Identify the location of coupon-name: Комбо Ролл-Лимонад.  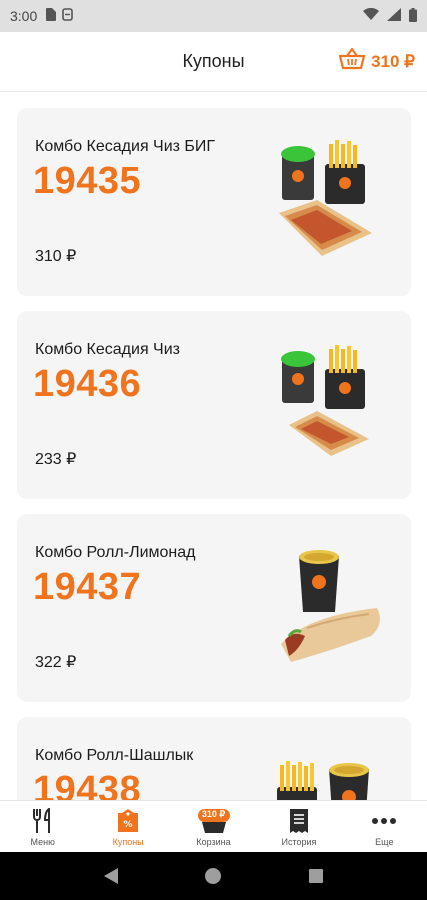
(115, 552).